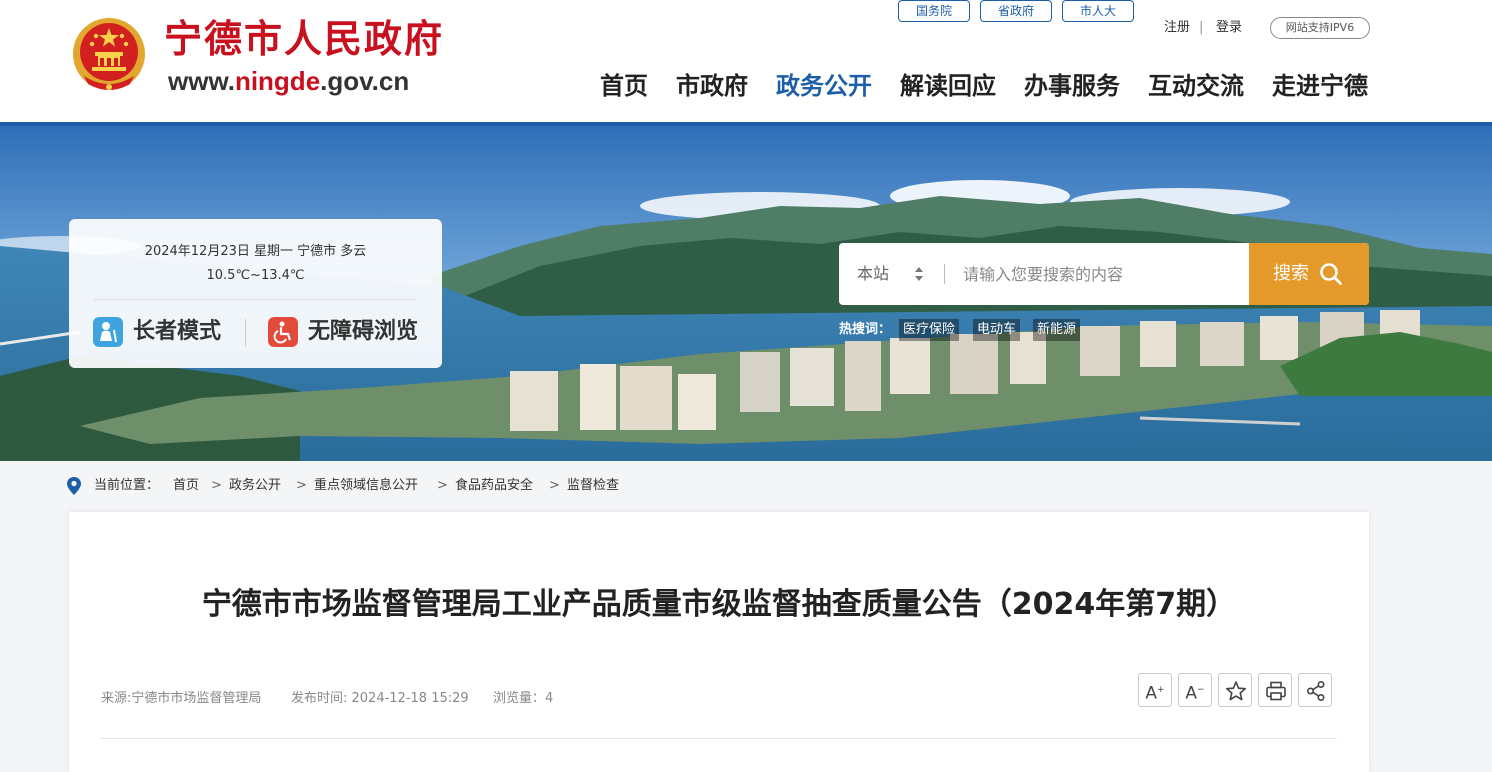 The height and width of the screenshot is (772, 1492). Describe the element at coordinates (1098, 11) in the screenshot. I see `link-city-peoples-congress: 市人大` at that location.